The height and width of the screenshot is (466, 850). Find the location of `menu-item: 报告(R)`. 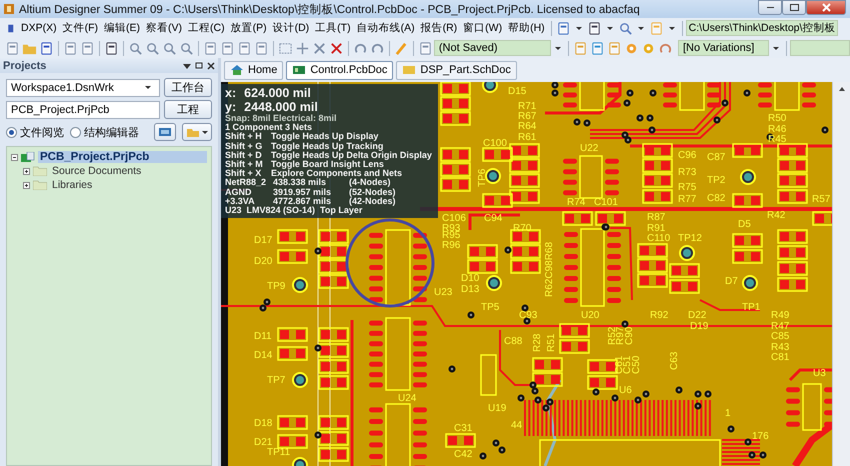

menu-item: 报告(R) is located at coordinates (439, 28).